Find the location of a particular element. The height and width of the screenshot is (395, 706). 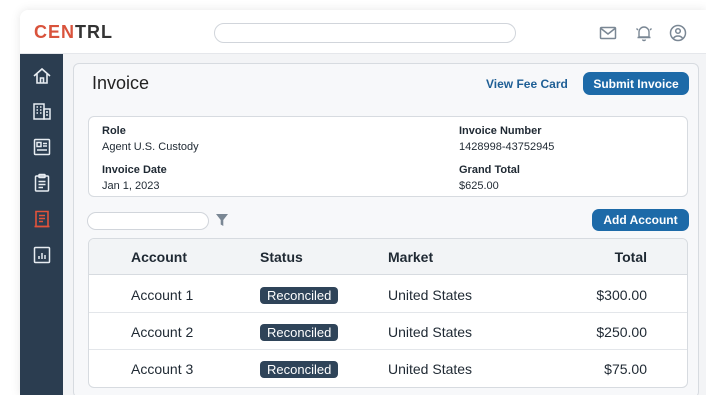

invoice-number-value: 1428998-43752945 is located at coordinates (507, 147).